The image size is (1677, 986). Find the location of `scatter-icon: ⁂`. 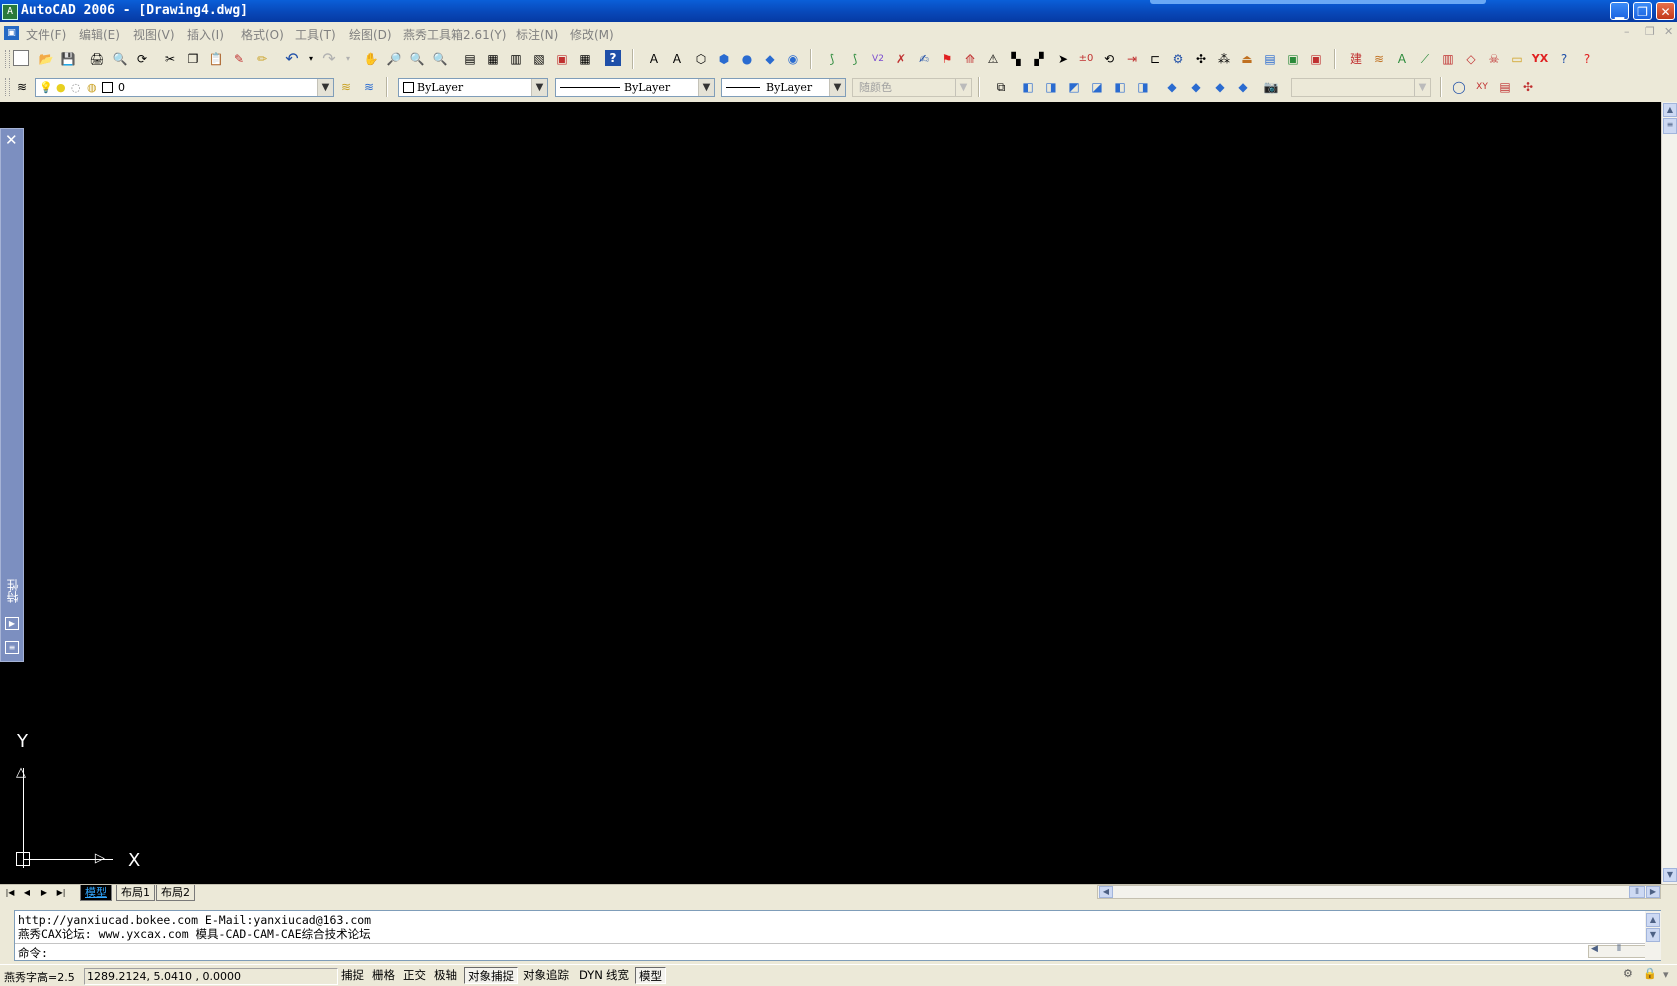

scatter-icon: ⁂ is located at coordinates (1224, 59).